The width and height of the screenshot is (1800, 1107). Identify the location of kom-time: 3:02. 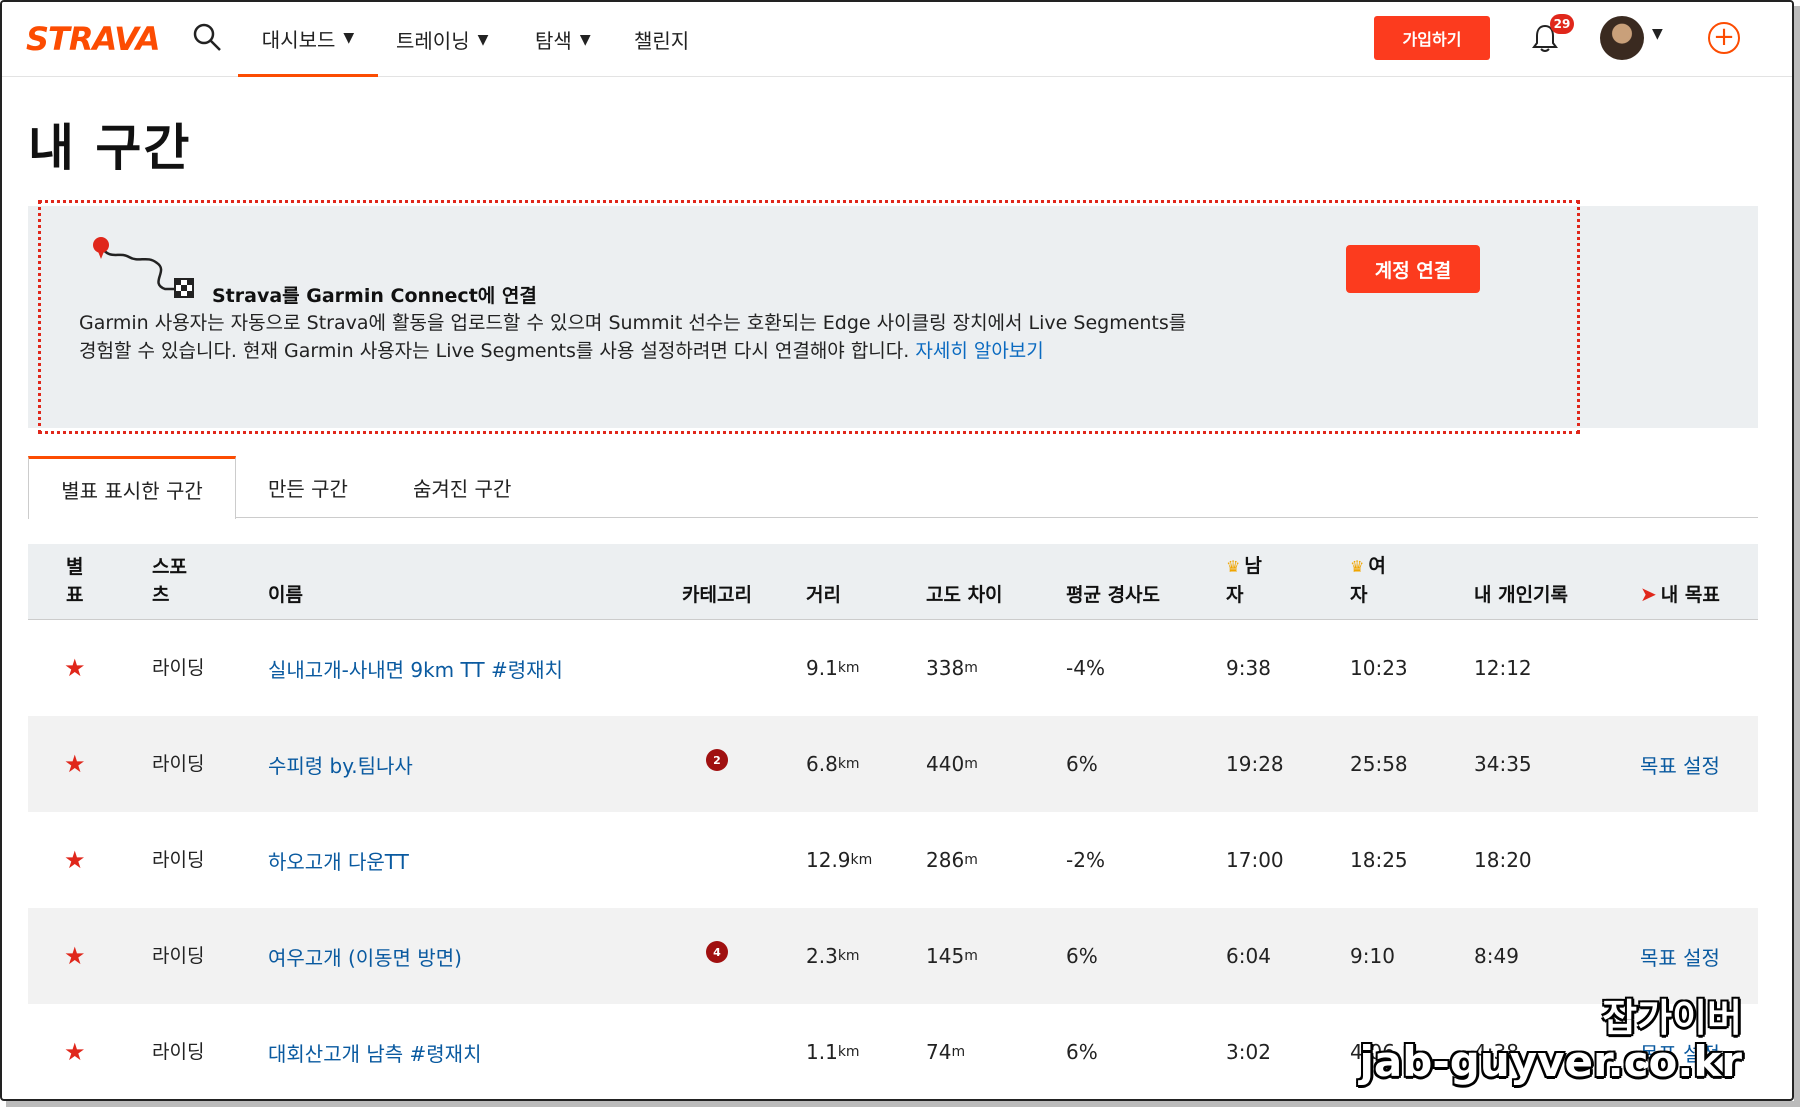
(1248, 1052).